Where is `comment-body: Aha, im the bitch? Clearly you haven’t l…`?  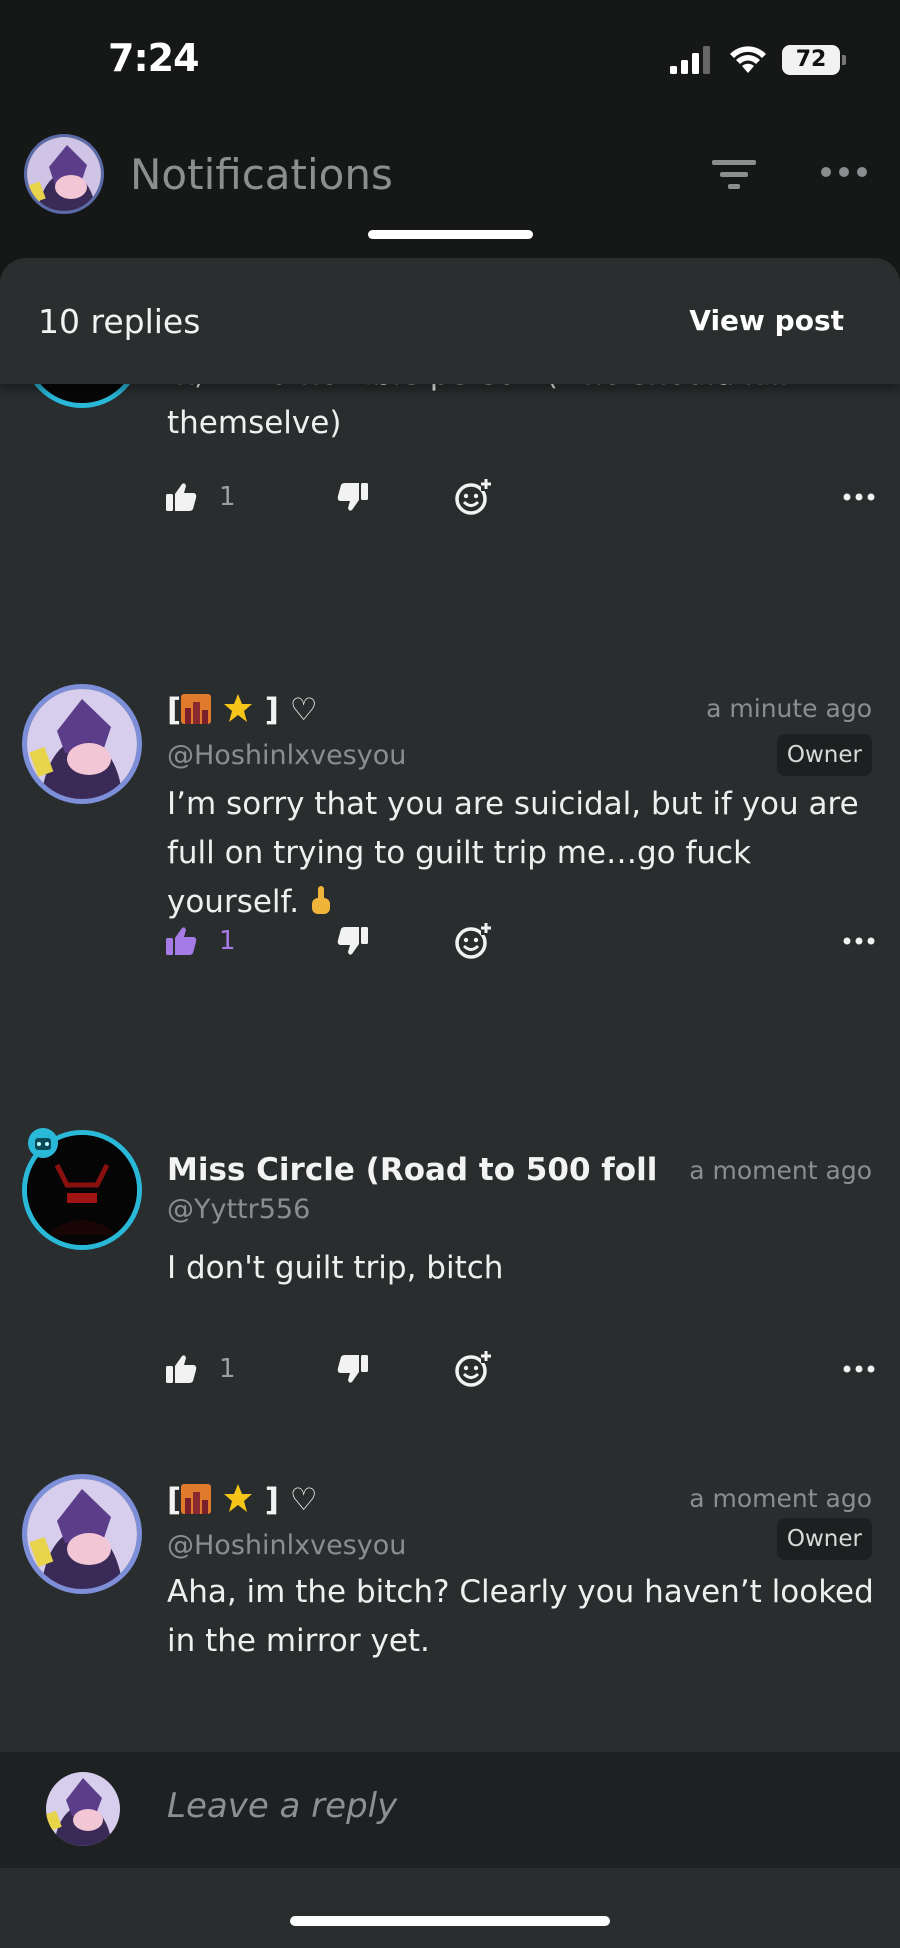
comment-body: Aha, im the bitch? Clearly you haven’t l… is located at coordinates (520, 1616).